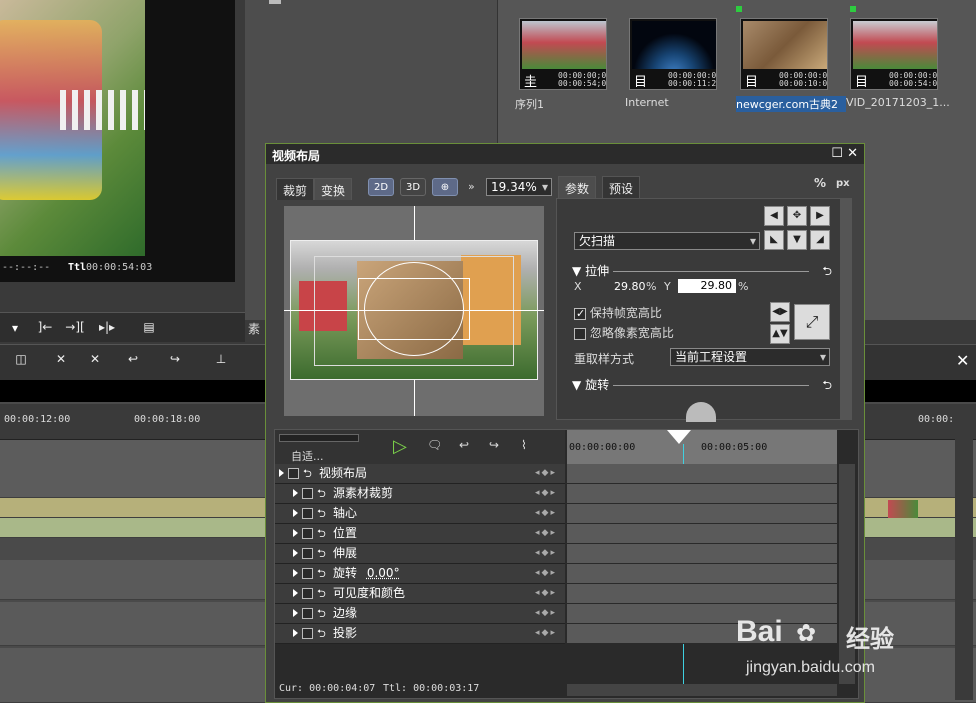  What do you see at coordinates (565, 154) in the screenshot?
I see `dialog-titlebar: 视频布局 ☐ ✕` at bounding box center [565, 154].